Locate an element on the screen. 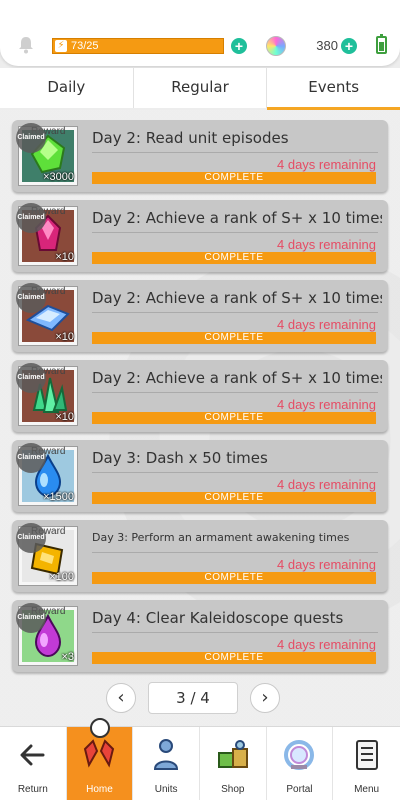  home-icon is located at coordinates (99, 753).